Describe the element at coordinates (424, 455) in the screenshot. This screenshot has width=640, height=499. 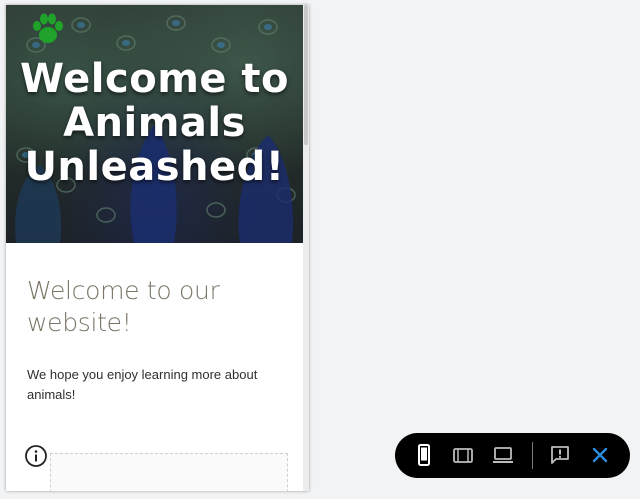
I see `mobile-view-icon` at that location.